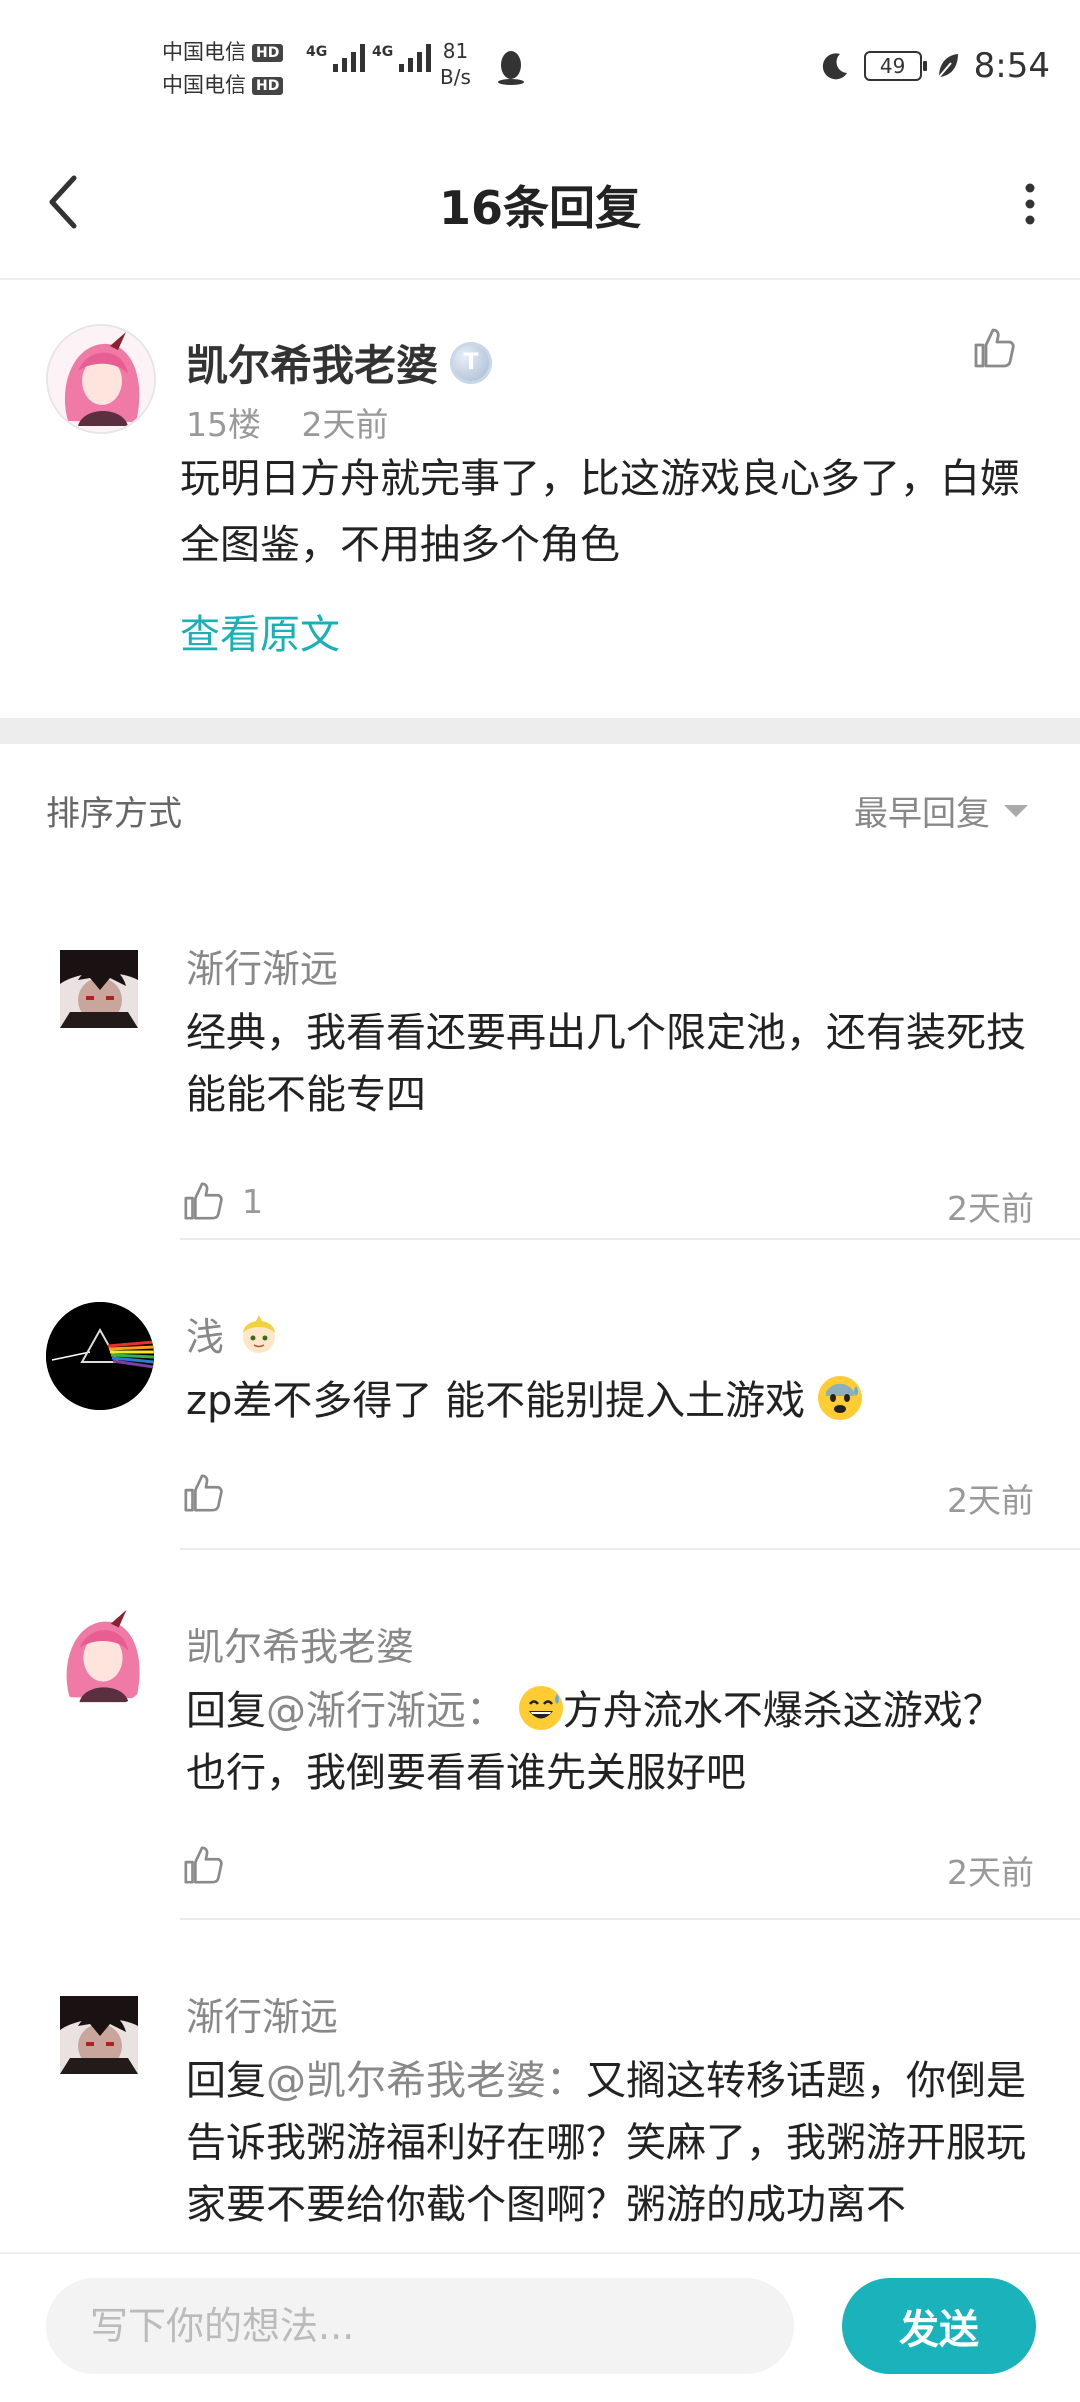  What do you see at coordinates (406, 2081) in the screenshot?
I see `mention-link: @凯尔希我老婆` at bounding box center [406, 2081].